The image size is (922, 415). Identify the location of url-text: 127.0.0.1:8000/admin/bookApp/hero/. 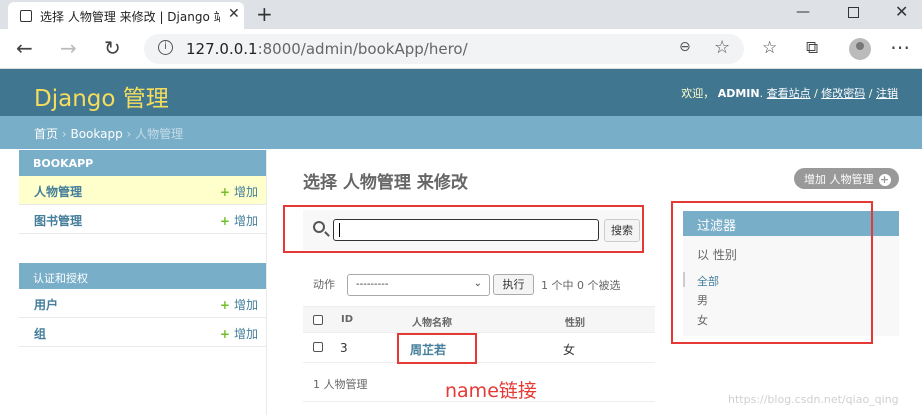
(327, 49).